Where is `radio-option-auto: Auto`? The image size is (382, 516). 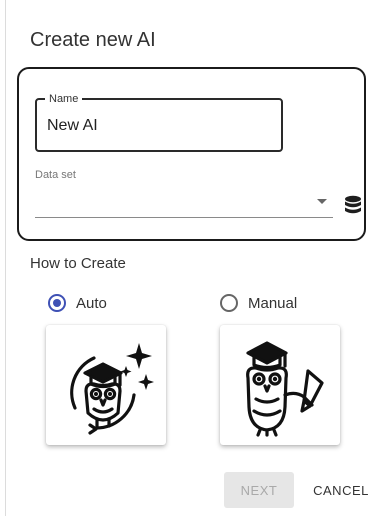 radio-option-auto: Auto is located at coordinates (77, 303).